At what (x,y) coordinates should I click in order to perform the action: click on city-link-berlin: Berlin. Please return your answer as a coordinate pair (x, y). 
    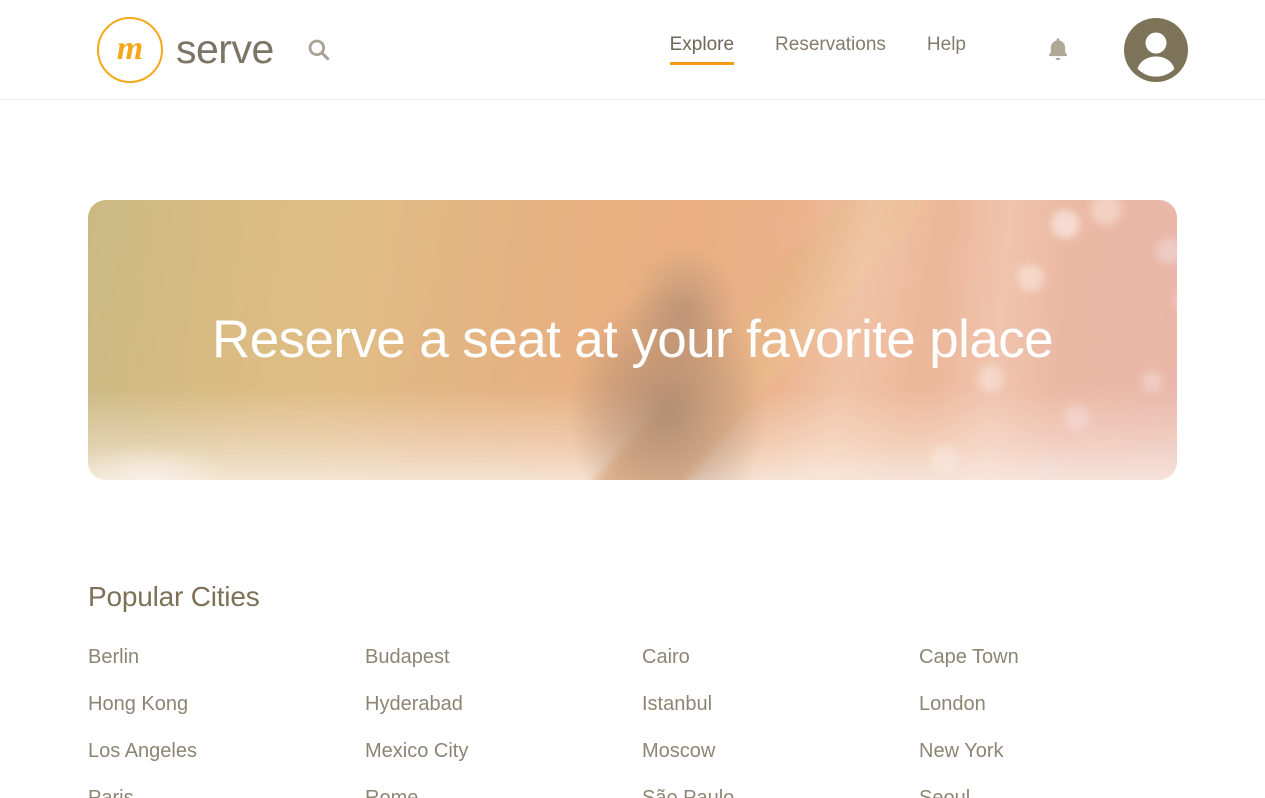
    Looking at the image, I should click on (113, 657).